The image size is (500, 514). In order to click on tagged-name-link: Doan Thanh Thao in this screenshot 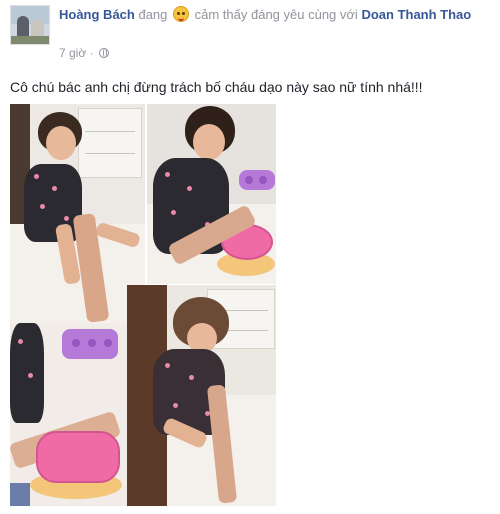, I will do `click(416, 14)`.